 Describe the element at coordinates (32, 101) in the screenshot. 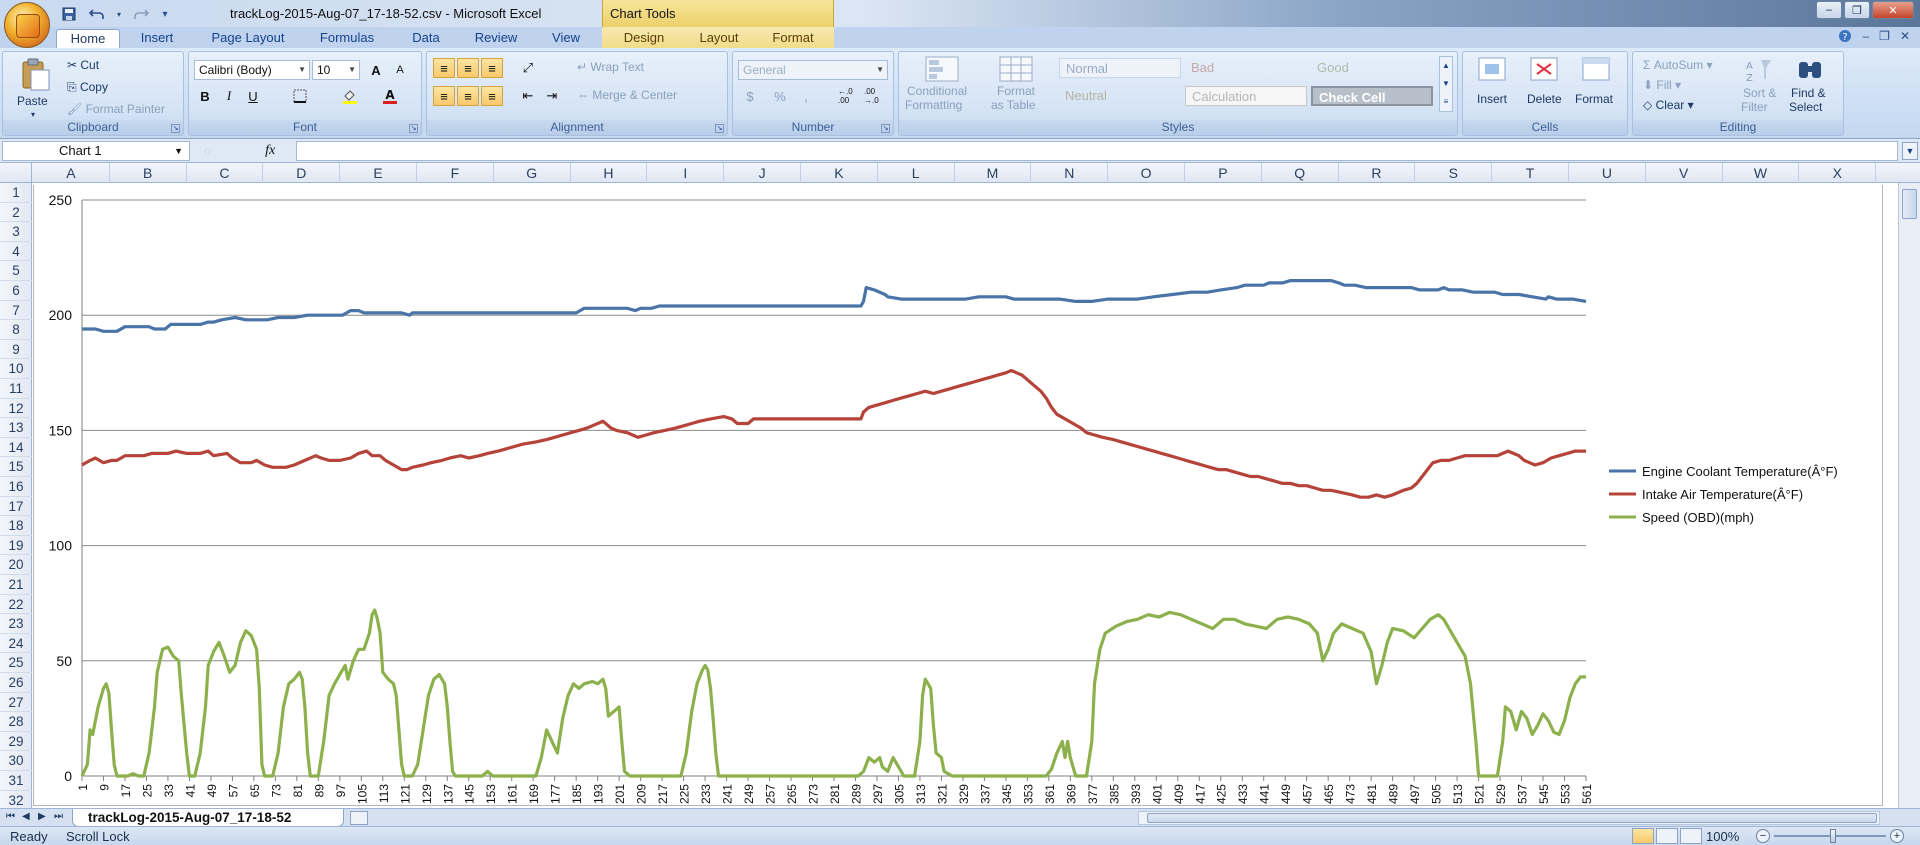

I see `paste-button: Paste` at that location.